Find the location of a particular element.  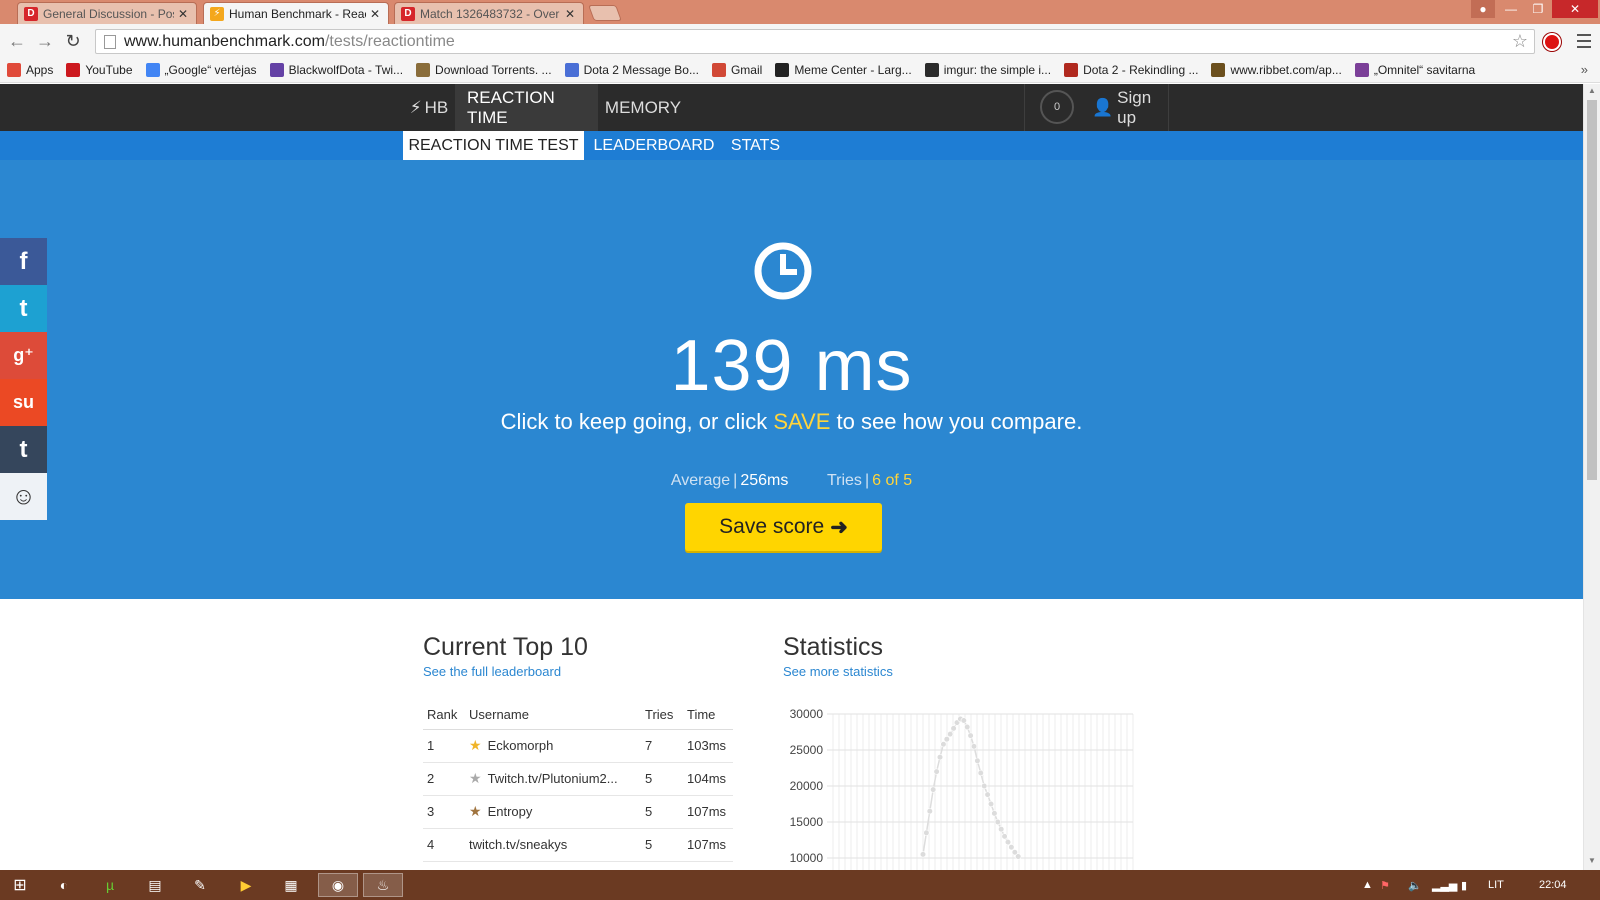

reddit-share-icon: ☺ is located at coordinates (23, 496).